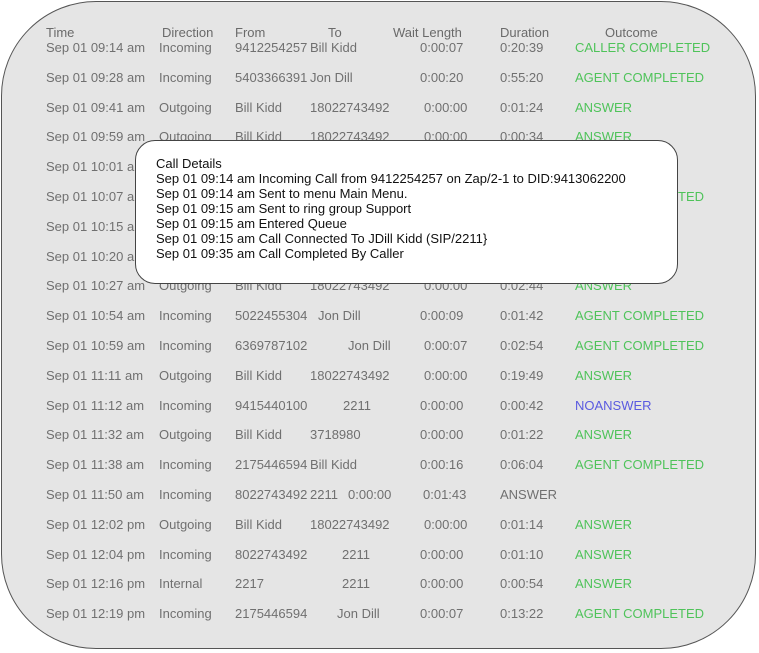 Image resolution: width=759 pixels, height=653 pixels. What do you see at coordinates (96, 136) in the screenshot?
I see `cell-time: Sep 01 09:59 am` at bounding box center [96, 136].